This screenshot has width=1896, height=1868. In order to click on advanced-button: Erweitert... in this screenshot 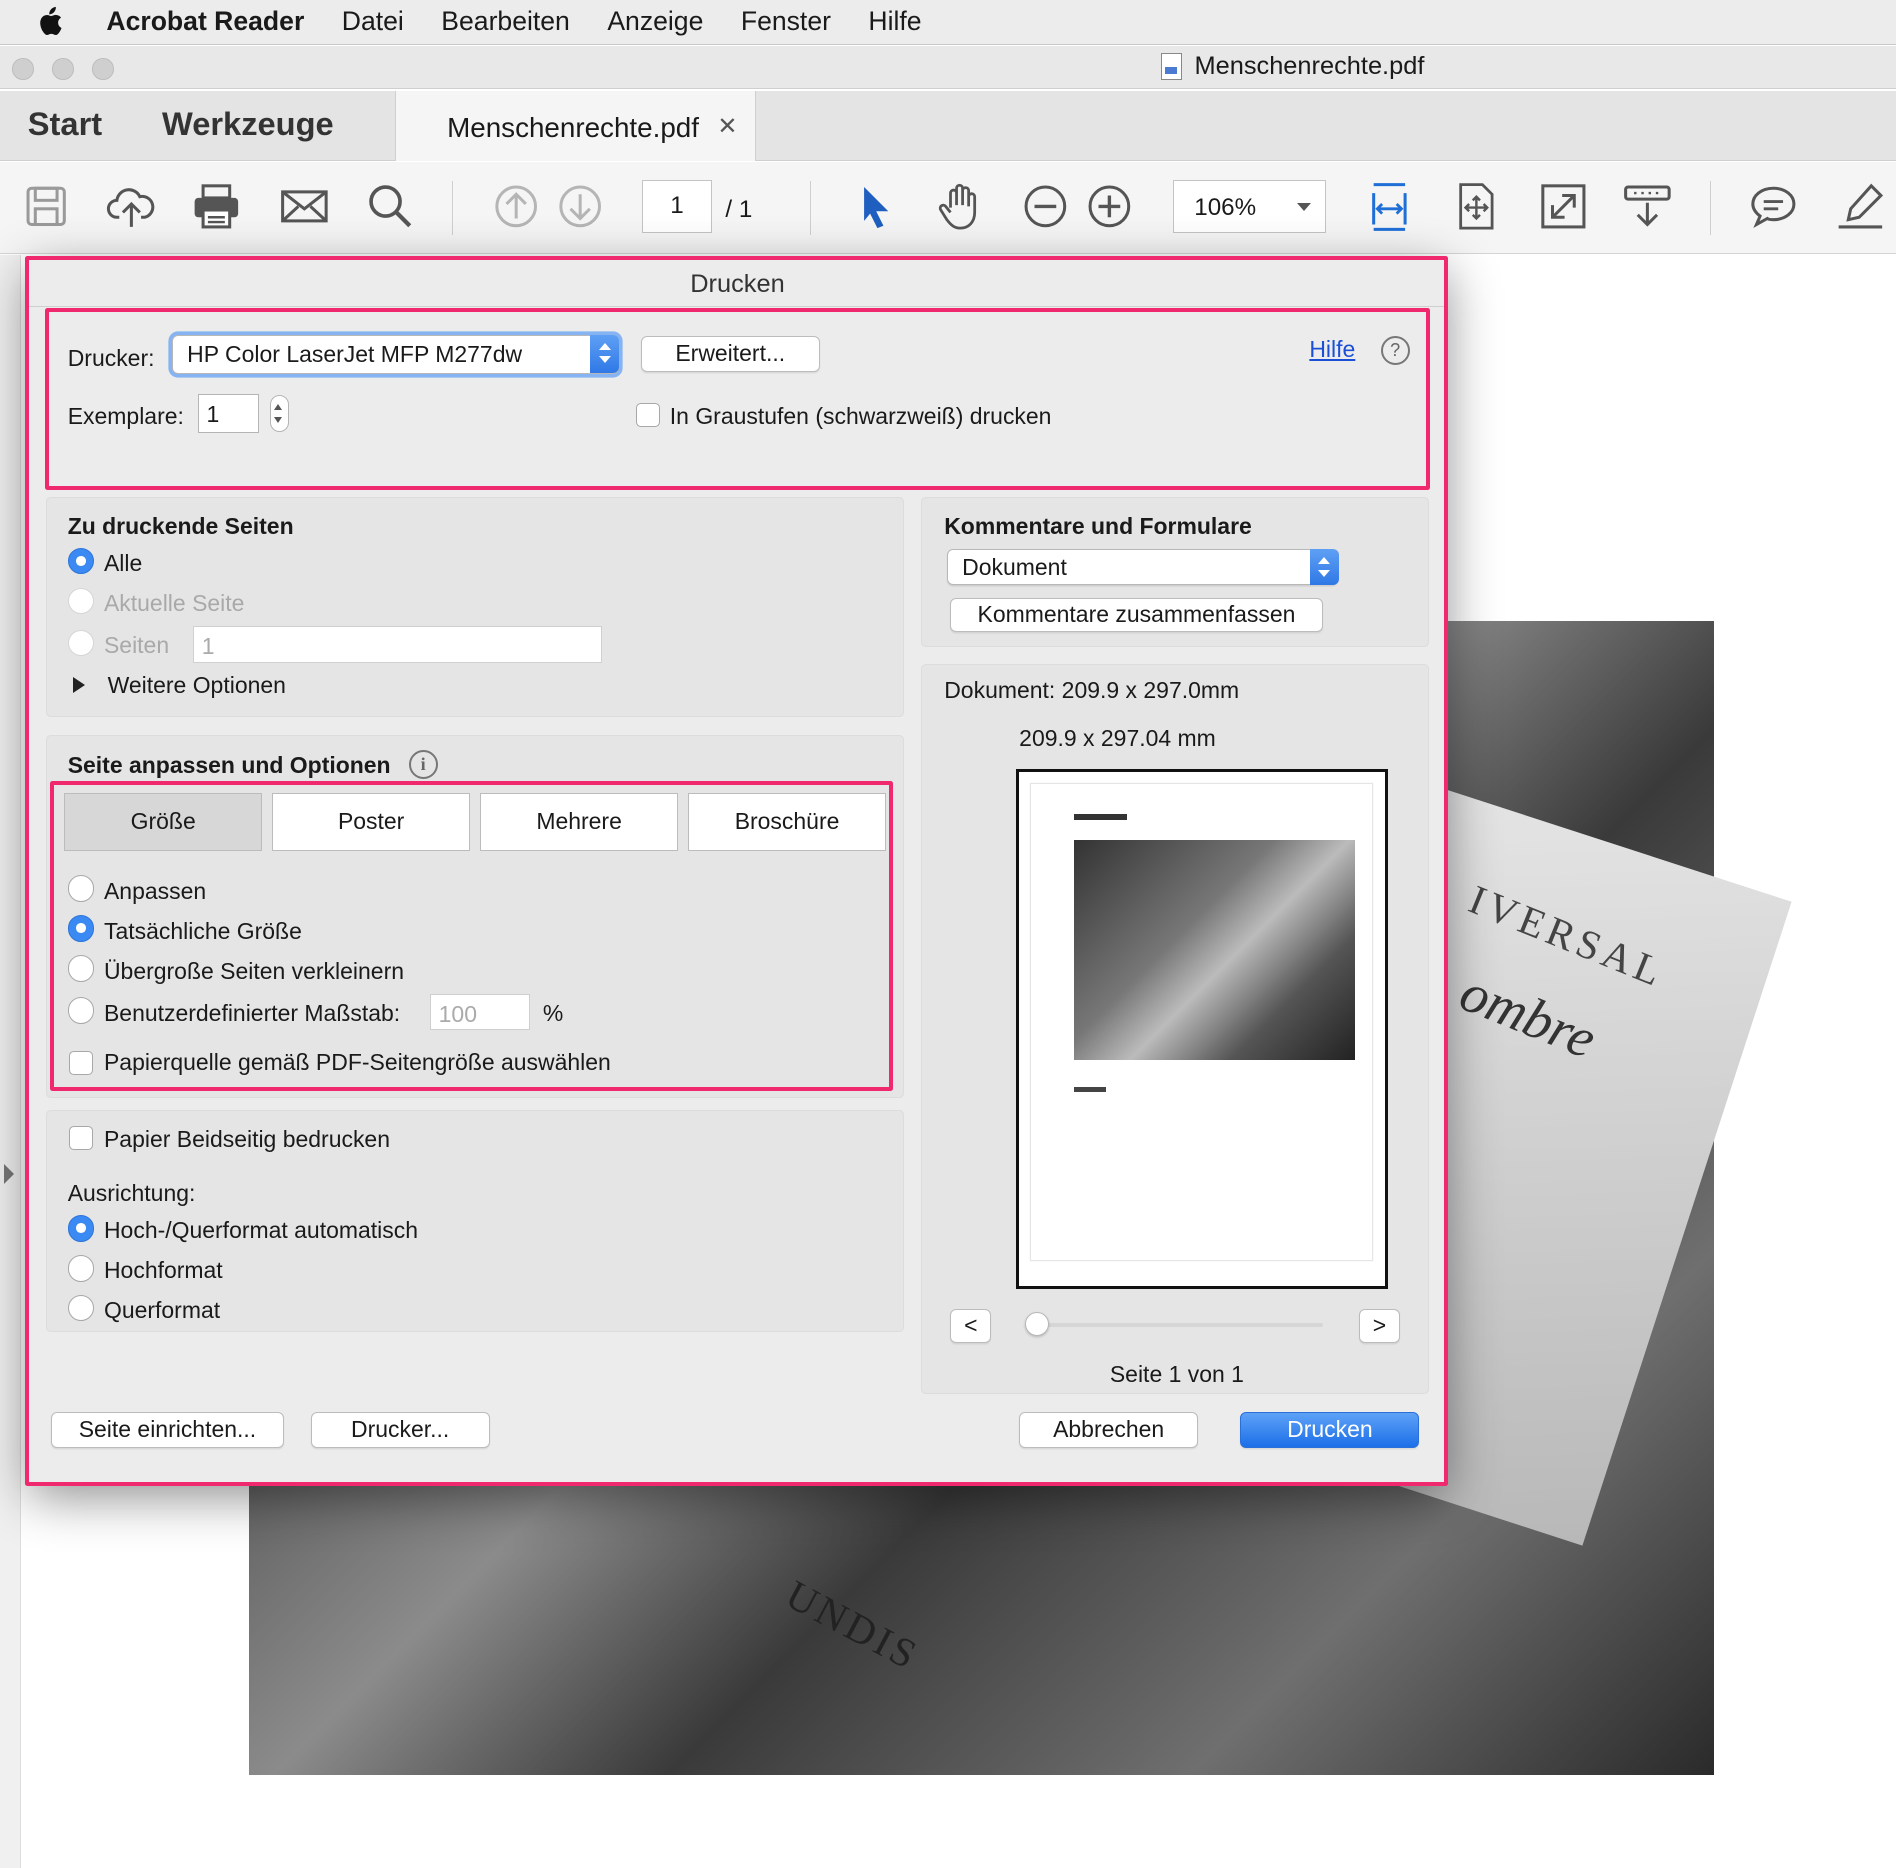, I will do `click(730, 354)`.